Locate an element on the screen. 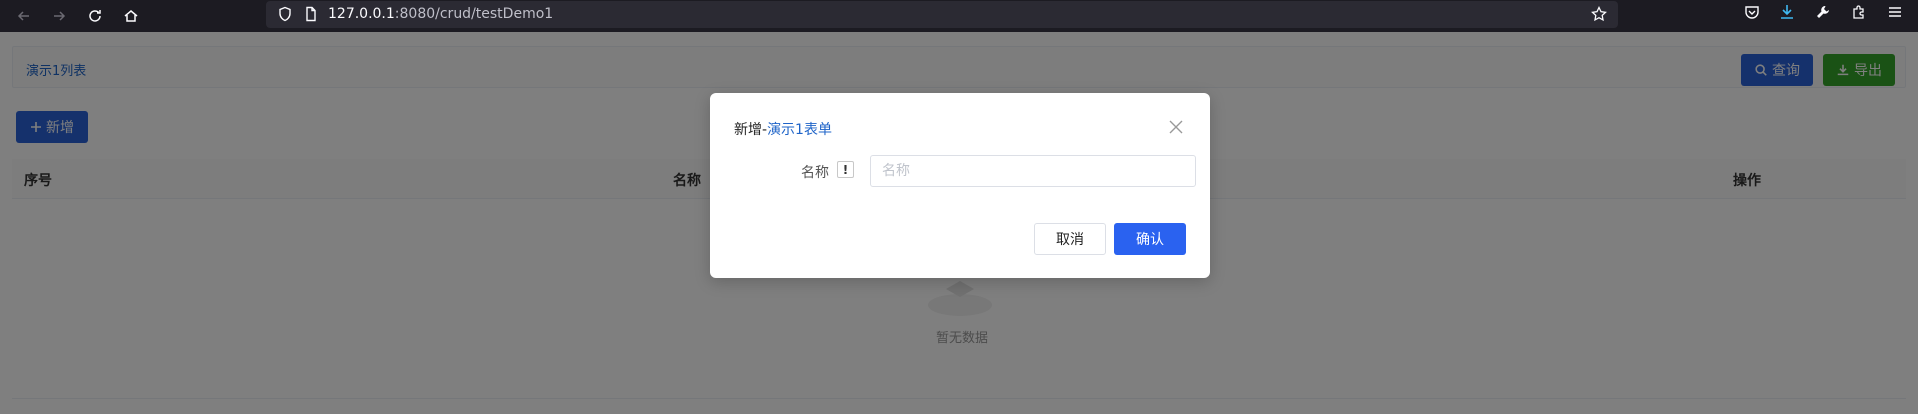 Image resolution: width=1918 pixels, height=414 pixels. wrench-icon is located at coordinates (1823, 14).